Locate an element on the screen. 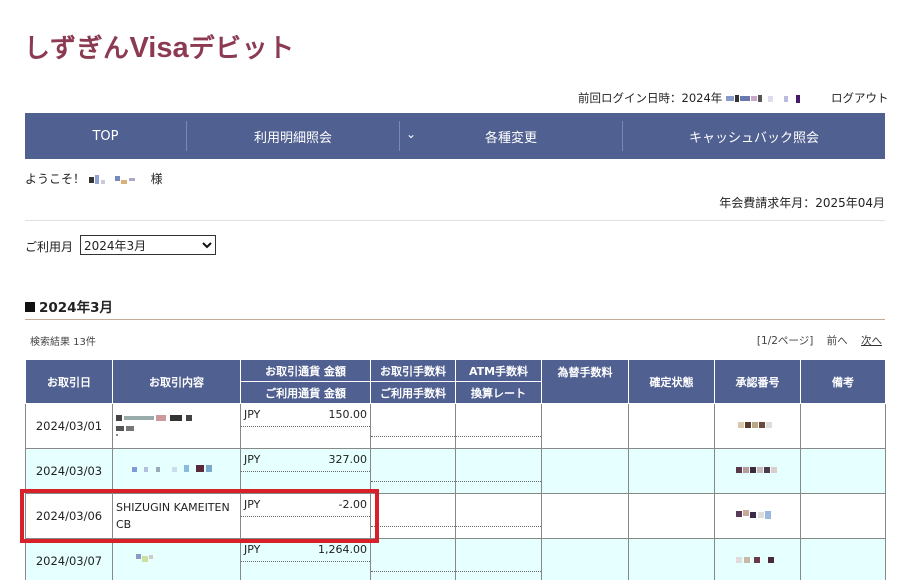  nav-statement-label: 利用明細照会 is located at coordinates (292, 138).